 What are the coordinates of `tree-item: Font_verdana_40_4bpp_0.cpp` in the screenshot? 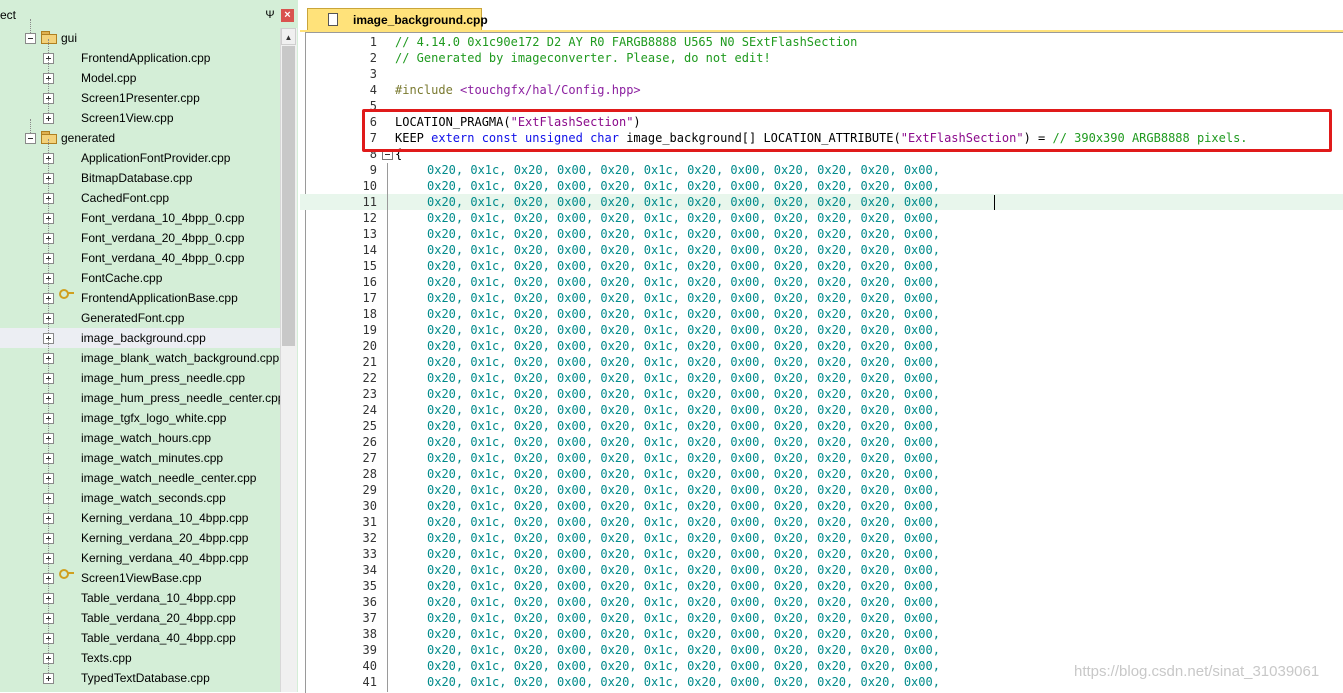 It's located at (140, 253).